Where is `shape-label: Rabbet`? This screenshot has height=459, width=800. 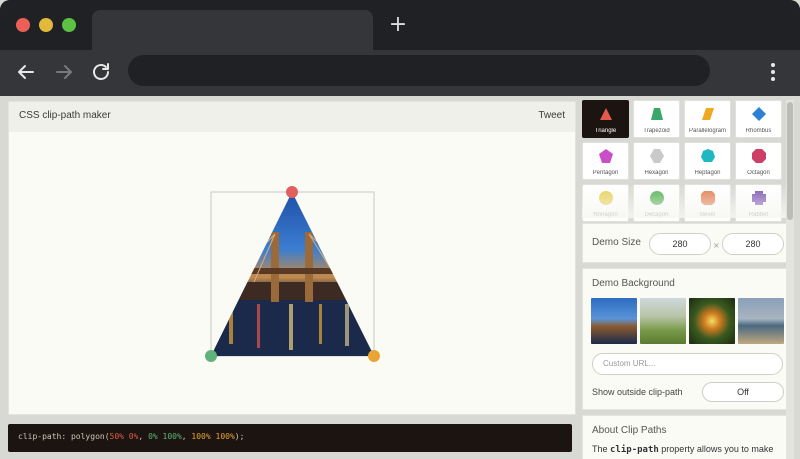 shape-label: Rabbet is located at coordinates (758, 215).